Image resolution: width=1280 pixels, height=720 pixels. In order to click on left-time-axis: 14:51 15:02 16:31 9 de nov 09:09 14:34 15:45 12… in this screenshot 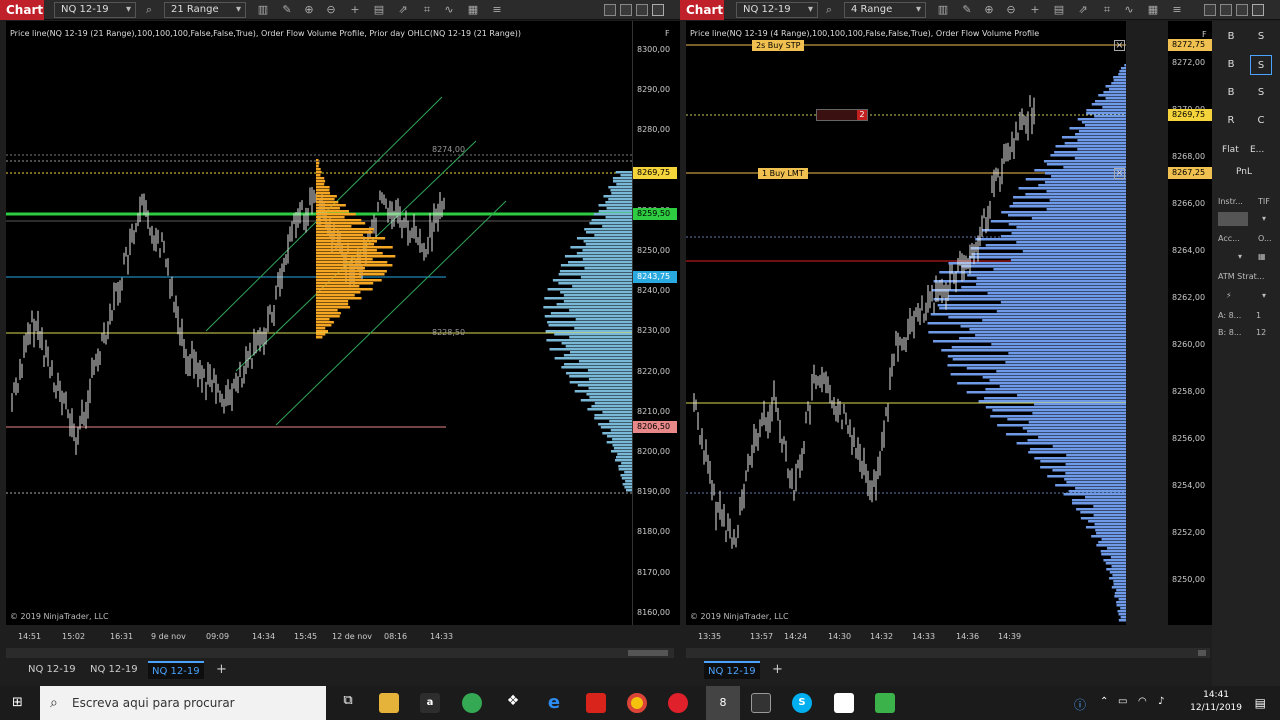, I will do `click(319, 638)`.